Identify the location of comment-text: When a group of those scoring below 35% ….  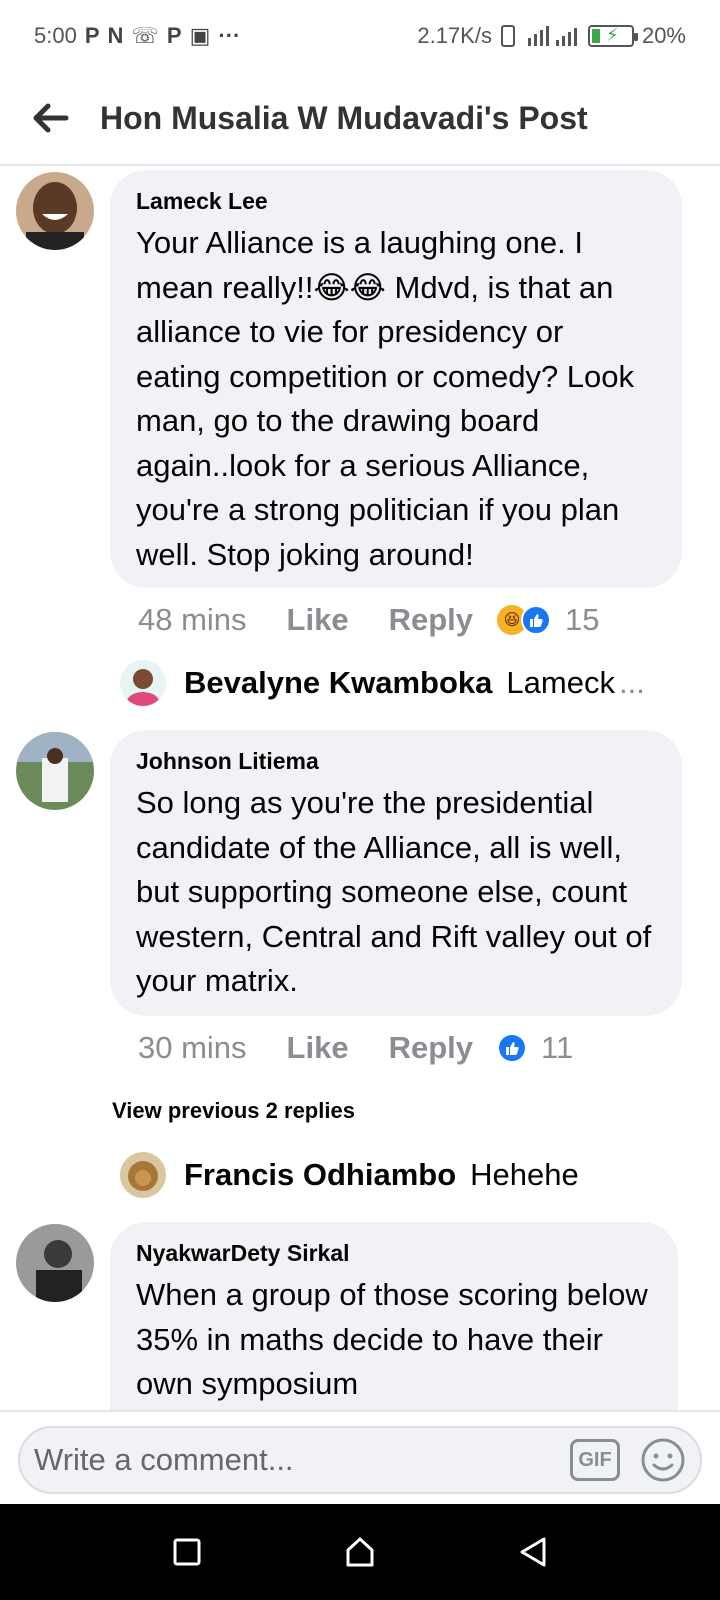
(392, 1339).